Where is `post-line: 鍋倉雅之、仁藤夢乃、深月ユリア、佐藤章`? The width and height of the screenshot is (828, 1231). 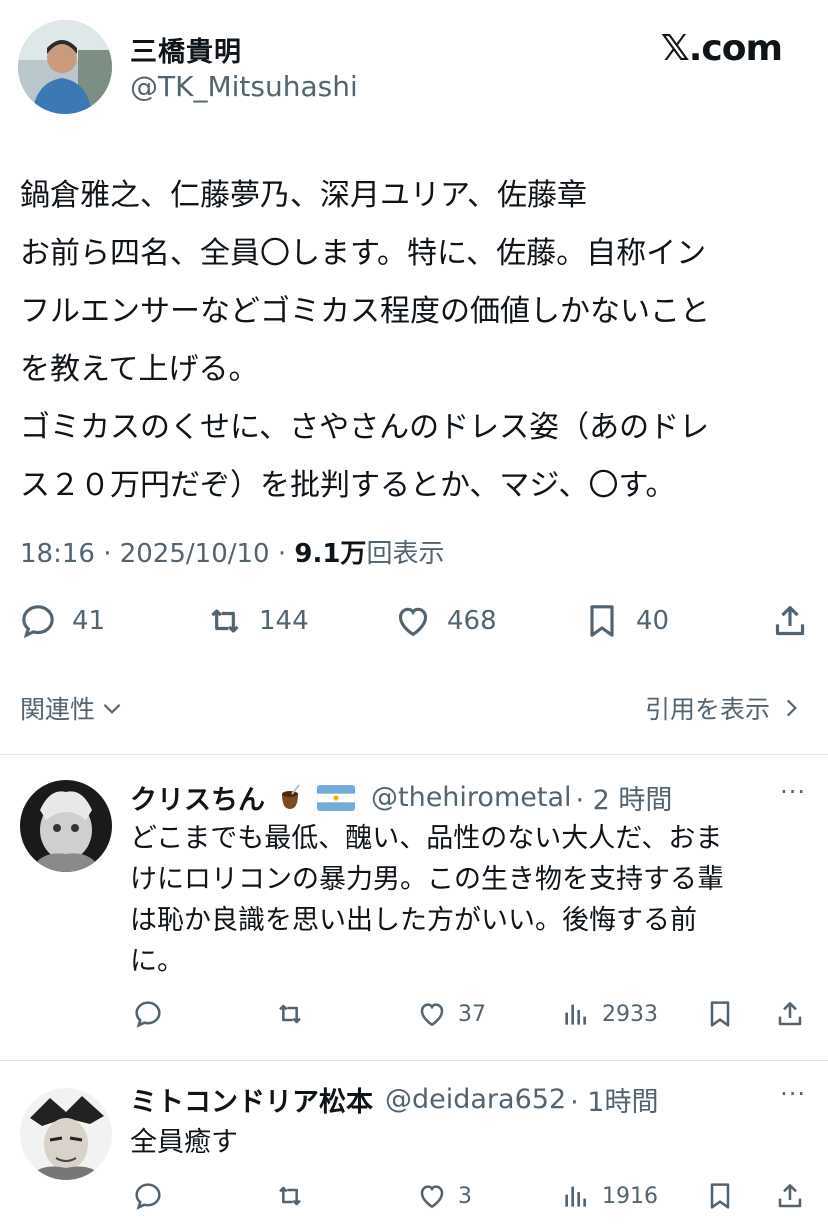 post-line: 鍋倉雅之、仁藤夢乃、深月ユリア、佐藤章 is located at coordinates (303, 195).